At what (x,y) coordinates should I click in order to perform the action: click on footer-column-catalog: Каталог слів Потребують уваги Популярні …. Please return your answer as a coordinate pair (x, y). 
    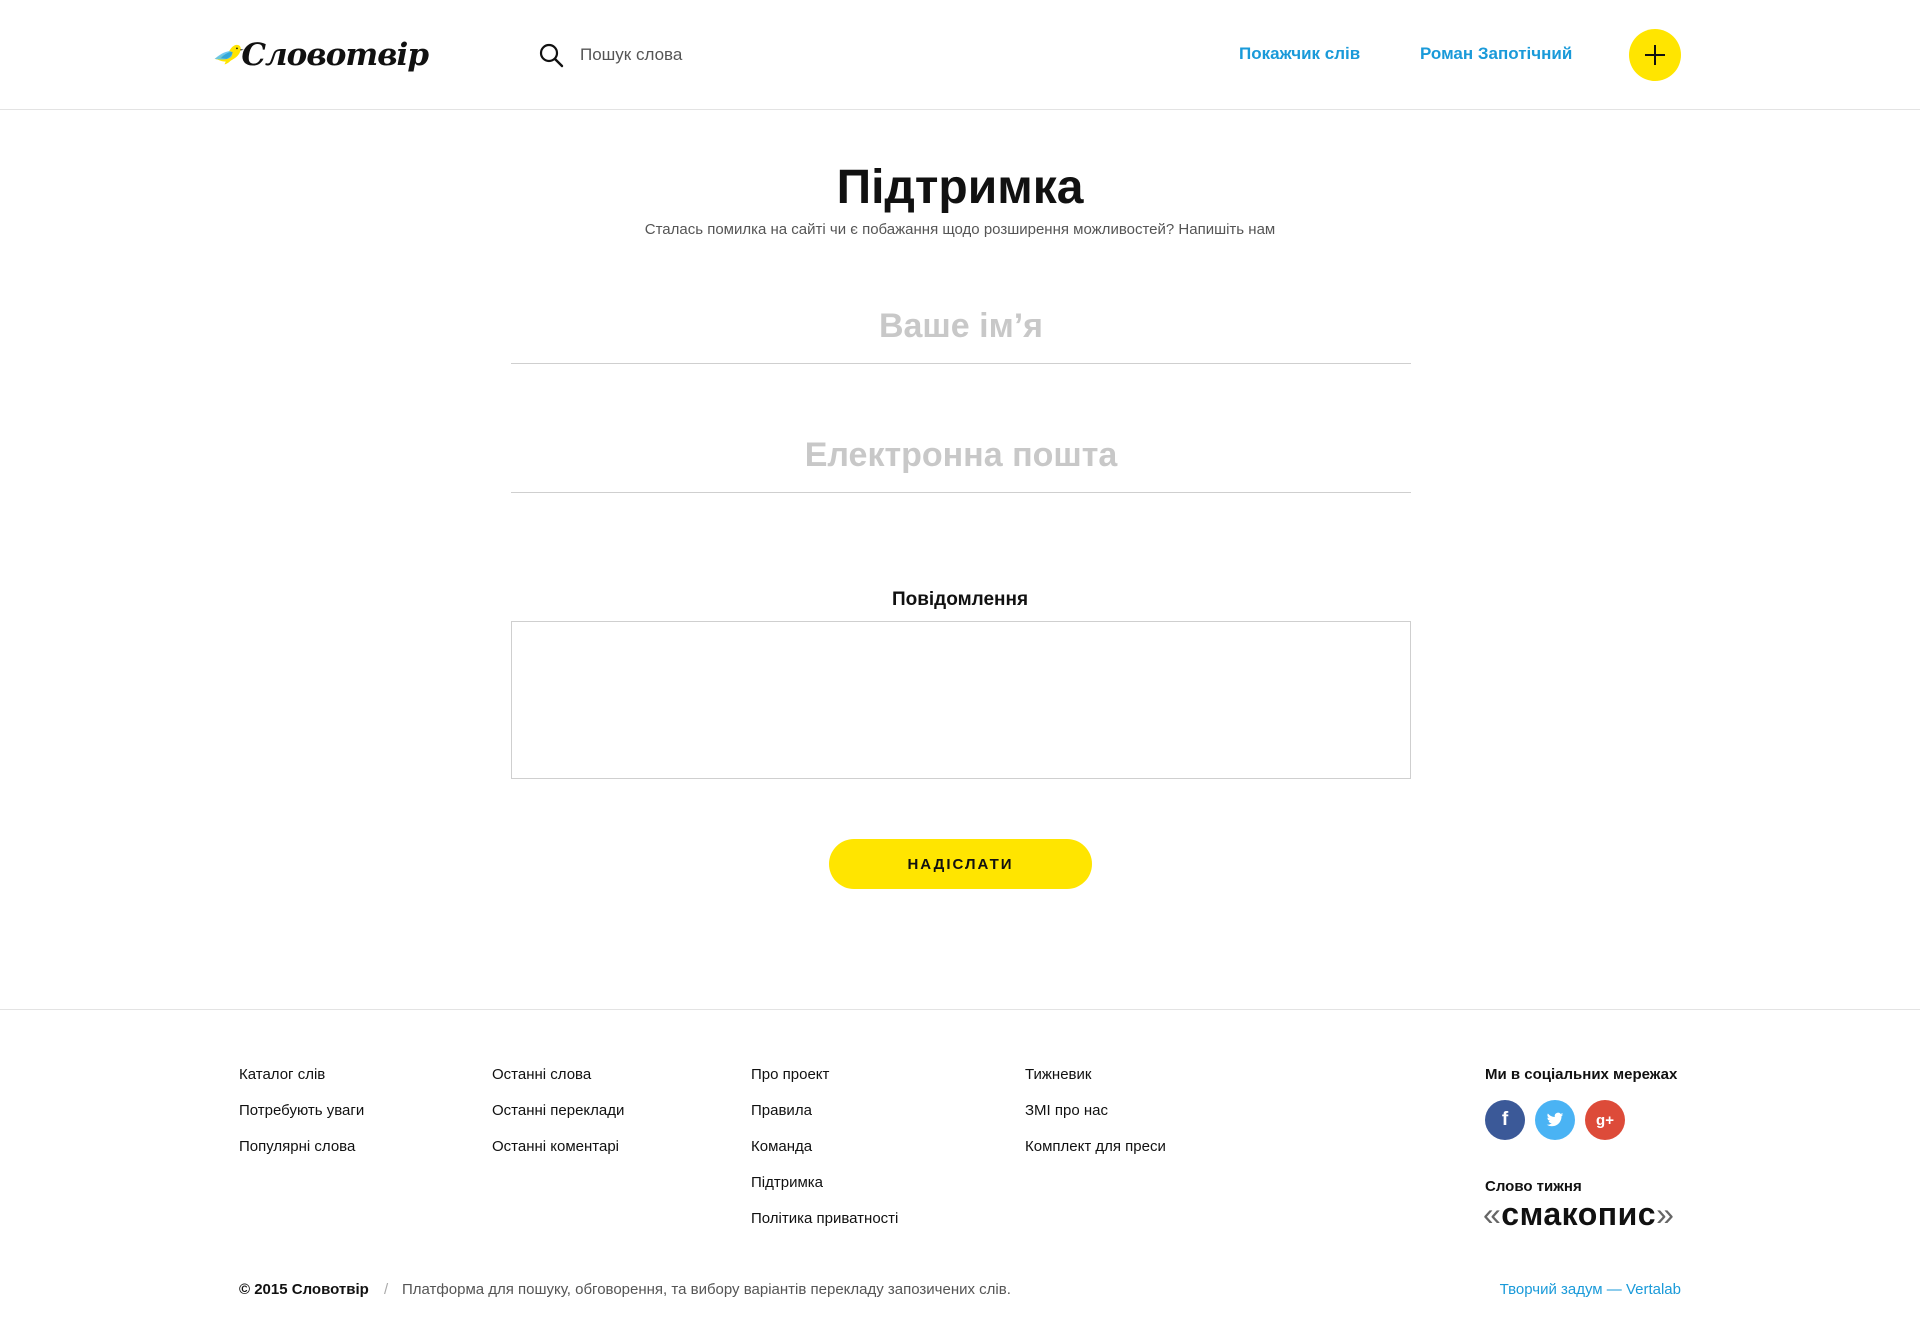
    Looking at the image, I should click on (301, 1120).